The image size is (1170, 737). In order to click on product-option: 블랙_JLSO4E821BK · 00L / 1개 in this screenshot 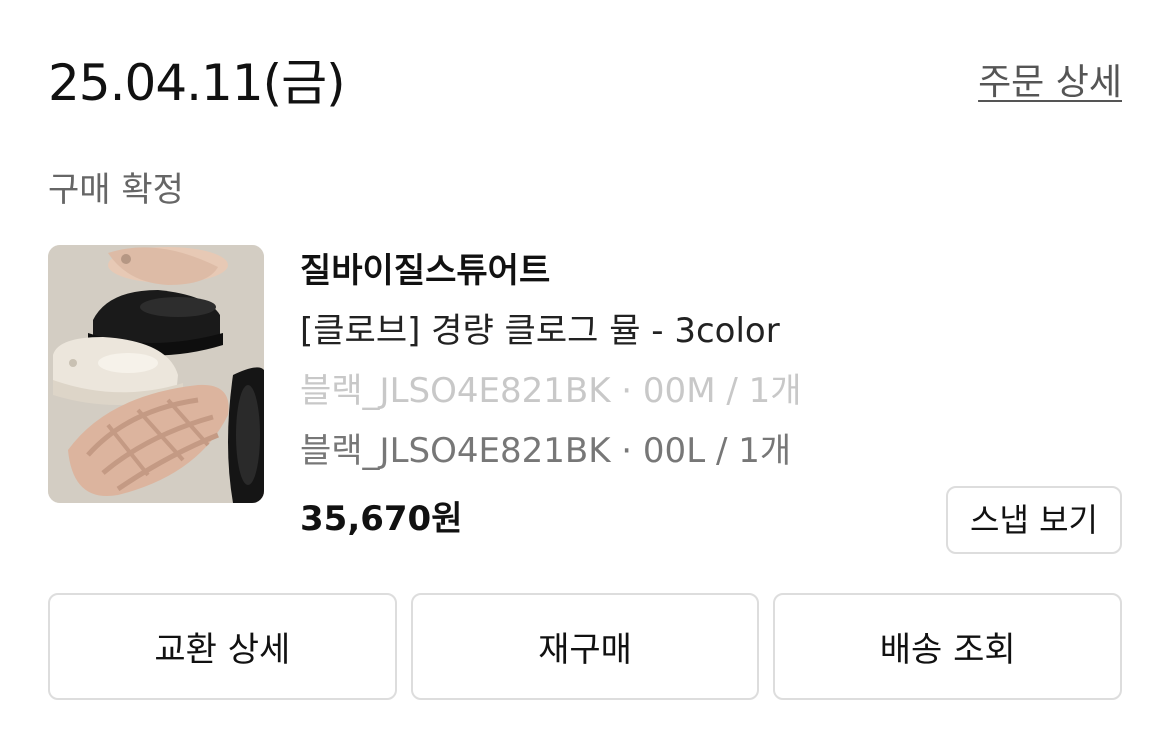, I will do `click(546, 451)`.